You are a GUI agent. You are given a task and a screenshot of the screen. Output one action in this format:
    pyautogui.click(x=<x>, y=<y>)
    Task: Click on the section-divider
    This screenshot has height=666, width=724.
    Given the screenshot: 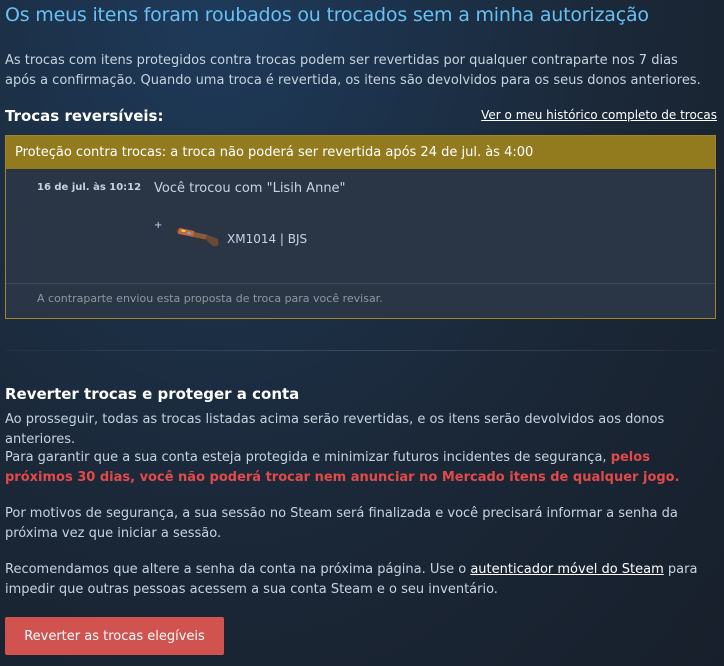 What is the action you would take?
    pyautogui.click(x=360, y=350)
    